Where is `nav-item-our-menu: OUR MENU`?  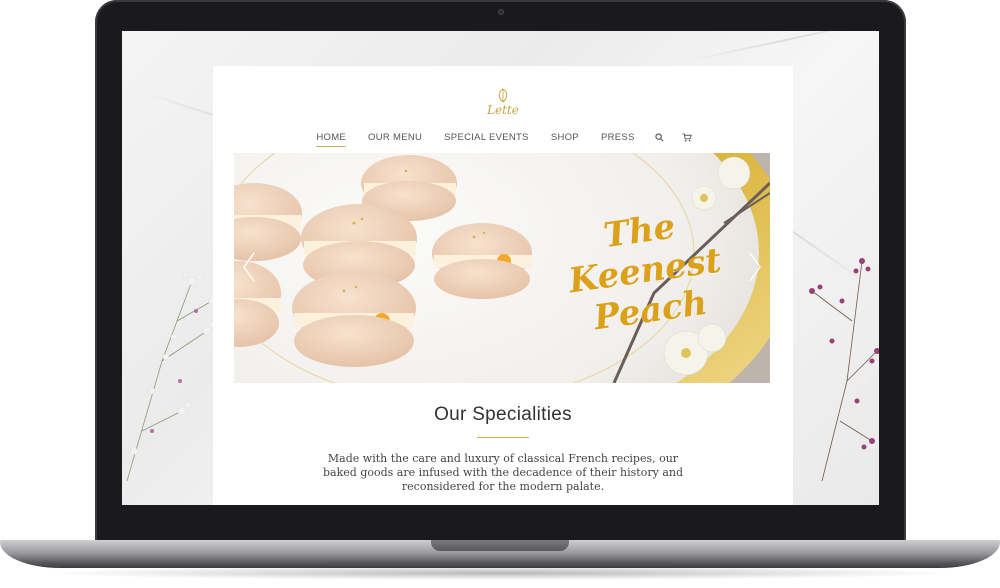 nav-item-our-menu: OUR MENU is located at coordinates (395, 137).